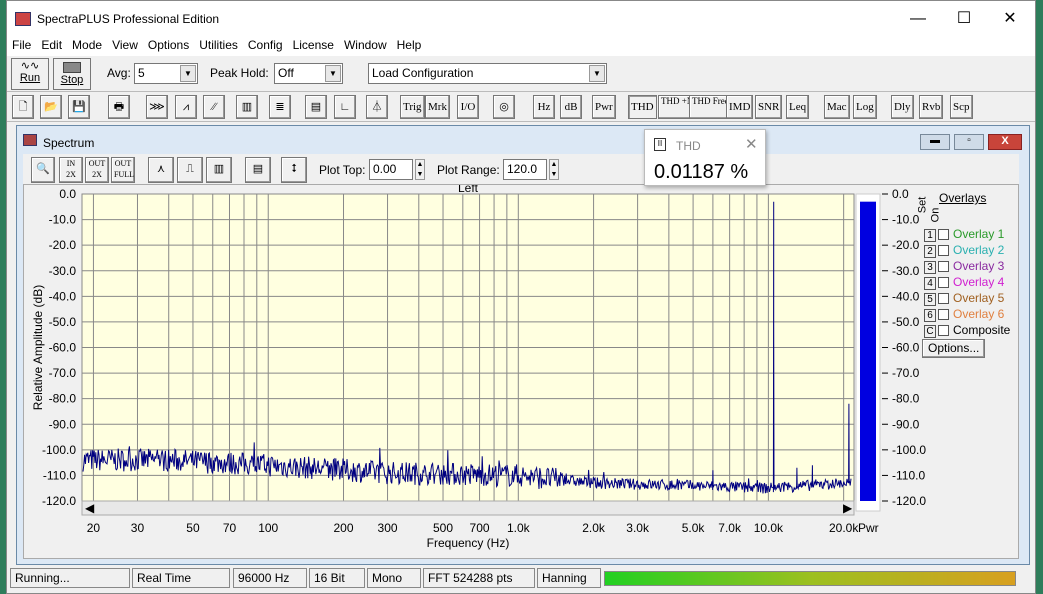 This screenshot has width=1043, height=594. I want to click on overlay-set-button: 2, so click(930, 251).